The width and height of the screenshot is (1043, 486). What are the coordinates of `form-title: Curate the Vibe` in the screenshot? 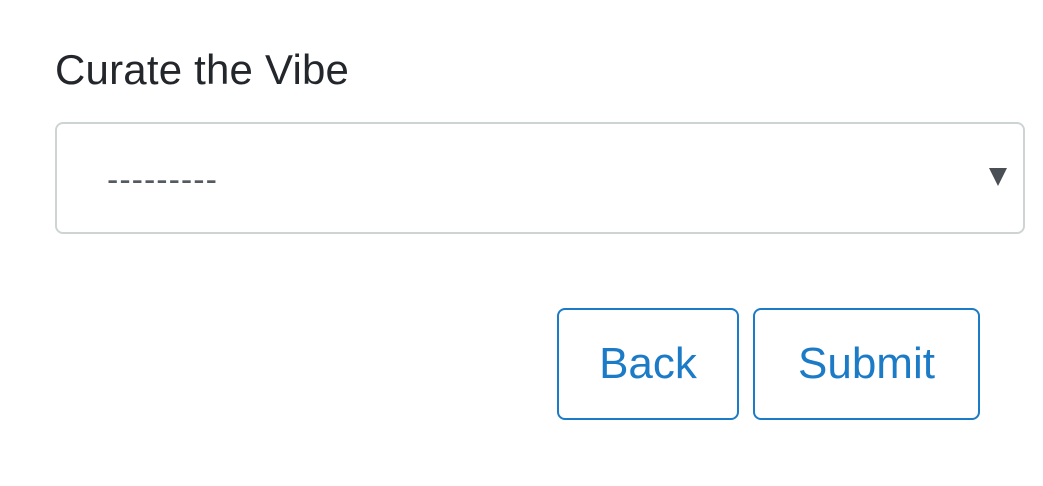 It's located at (202, 69).